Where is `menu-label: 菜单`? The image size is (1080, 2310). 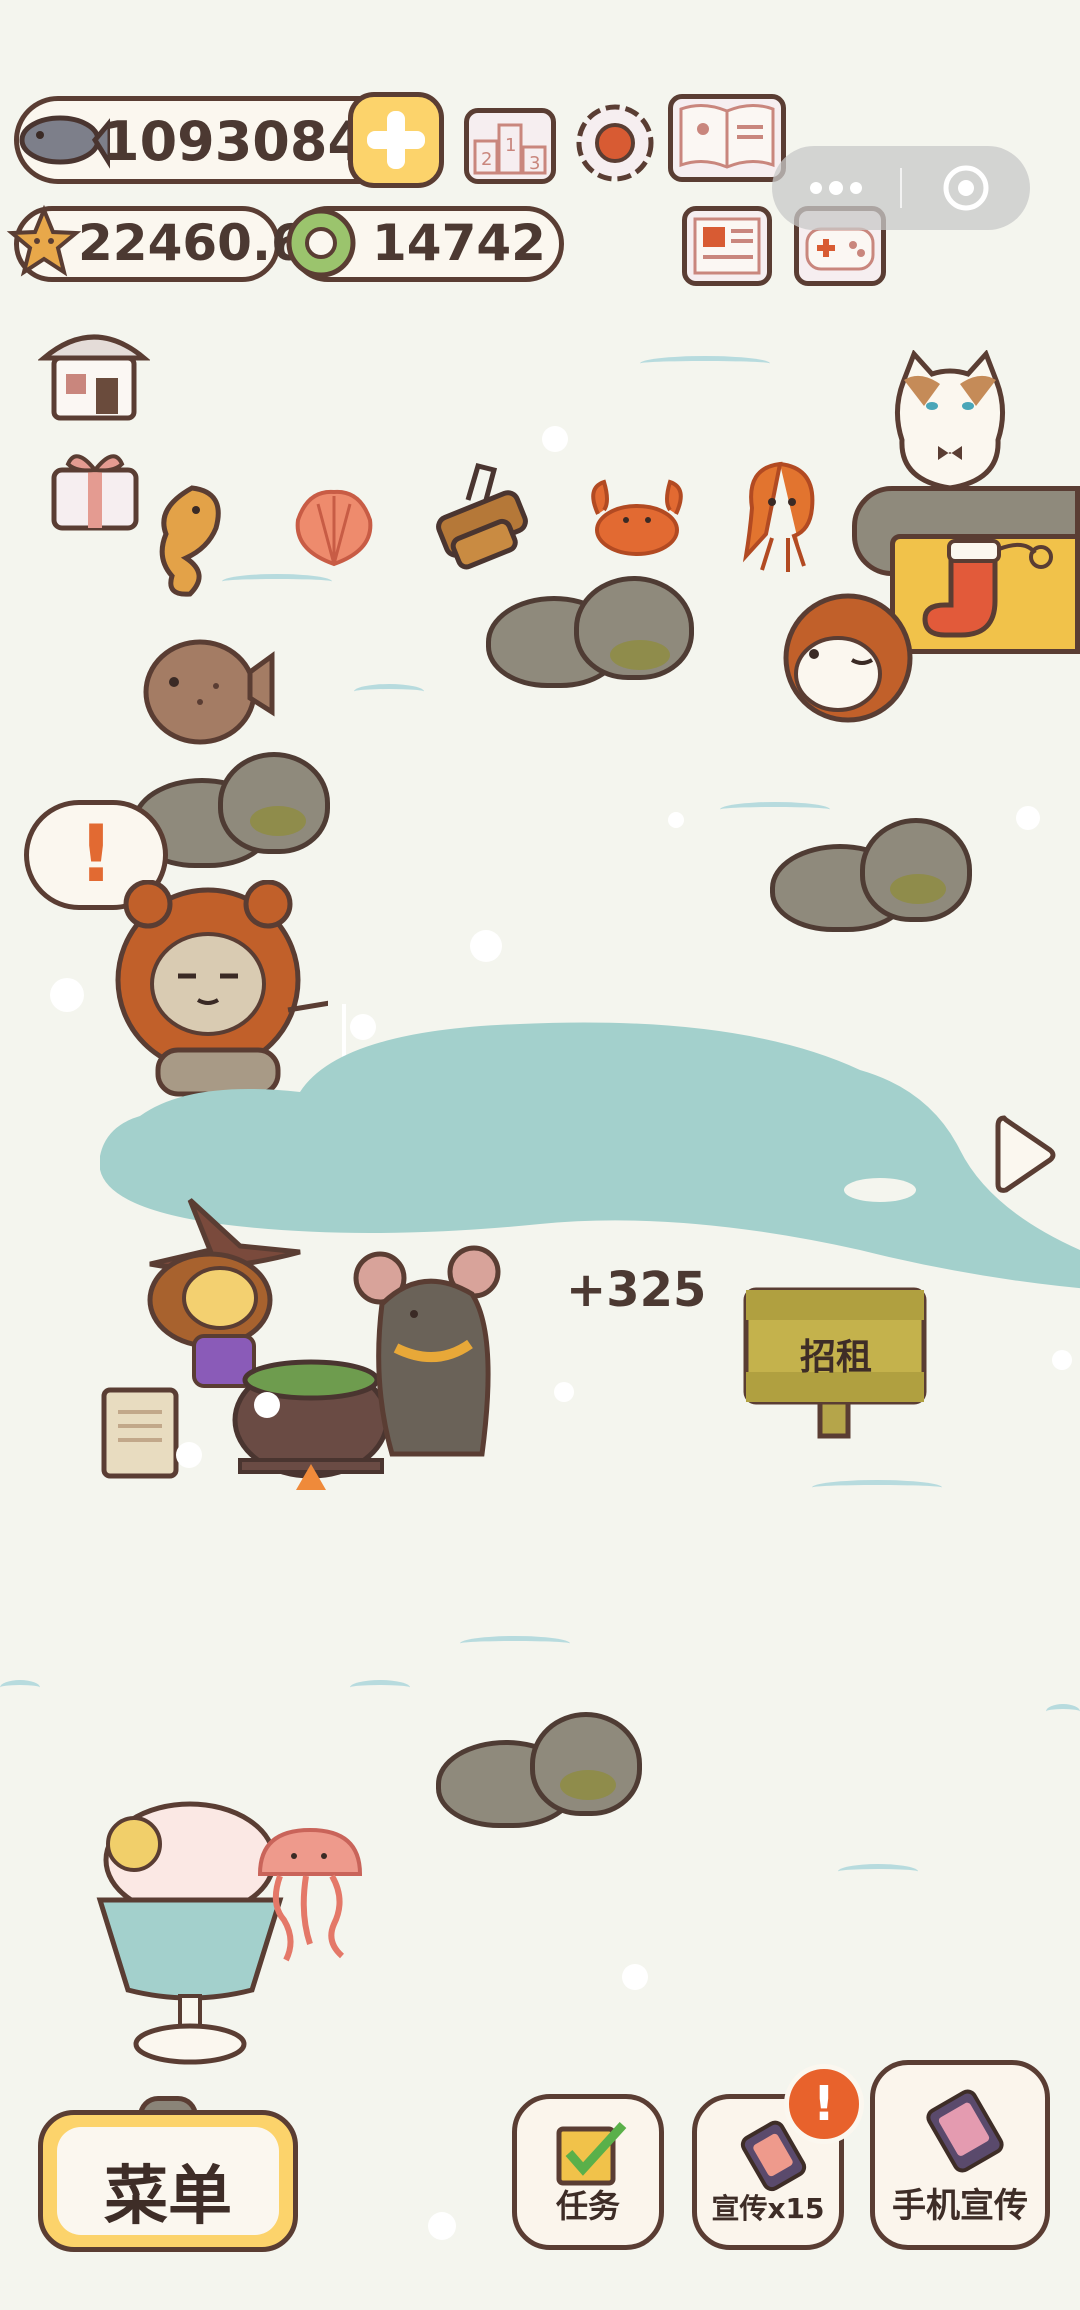 menu-label: 菜单 is located at coordinates (168, 2197).